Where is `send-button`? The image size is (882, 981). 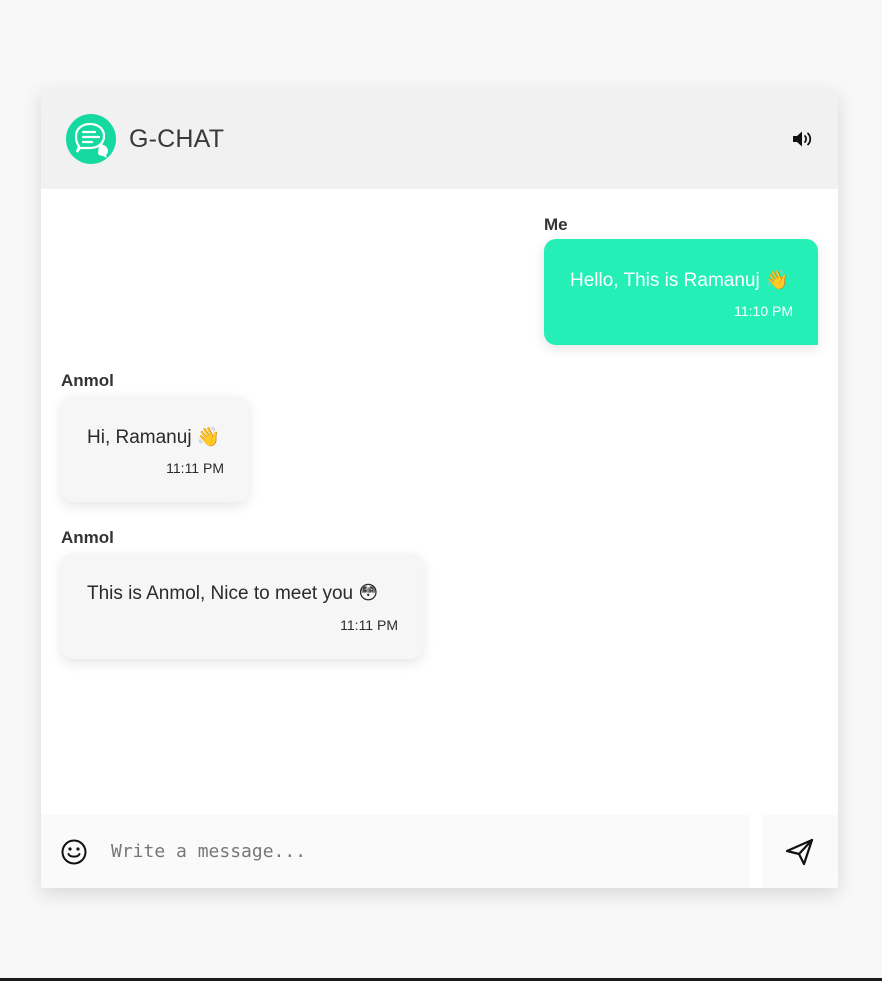
send-button is located at coordinates (800, 851).